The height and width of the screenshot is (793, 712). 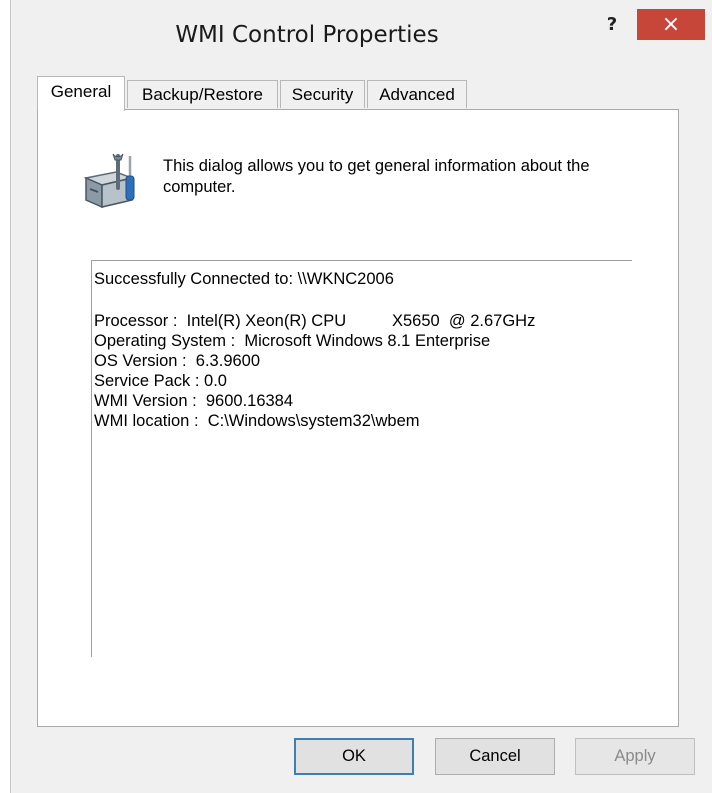 What do you see at coordinates (495, 756) in the screenshot?
I see `cancel-button: Cancel` at bounding box center [495, 756].